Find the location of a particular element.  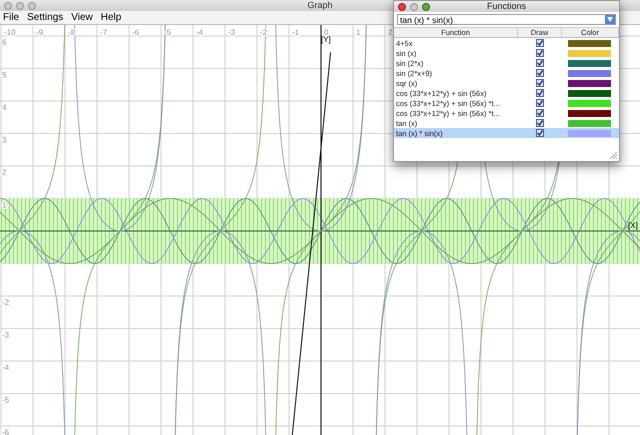

x-tick-label: 0 is located at coordinates (326, 32).